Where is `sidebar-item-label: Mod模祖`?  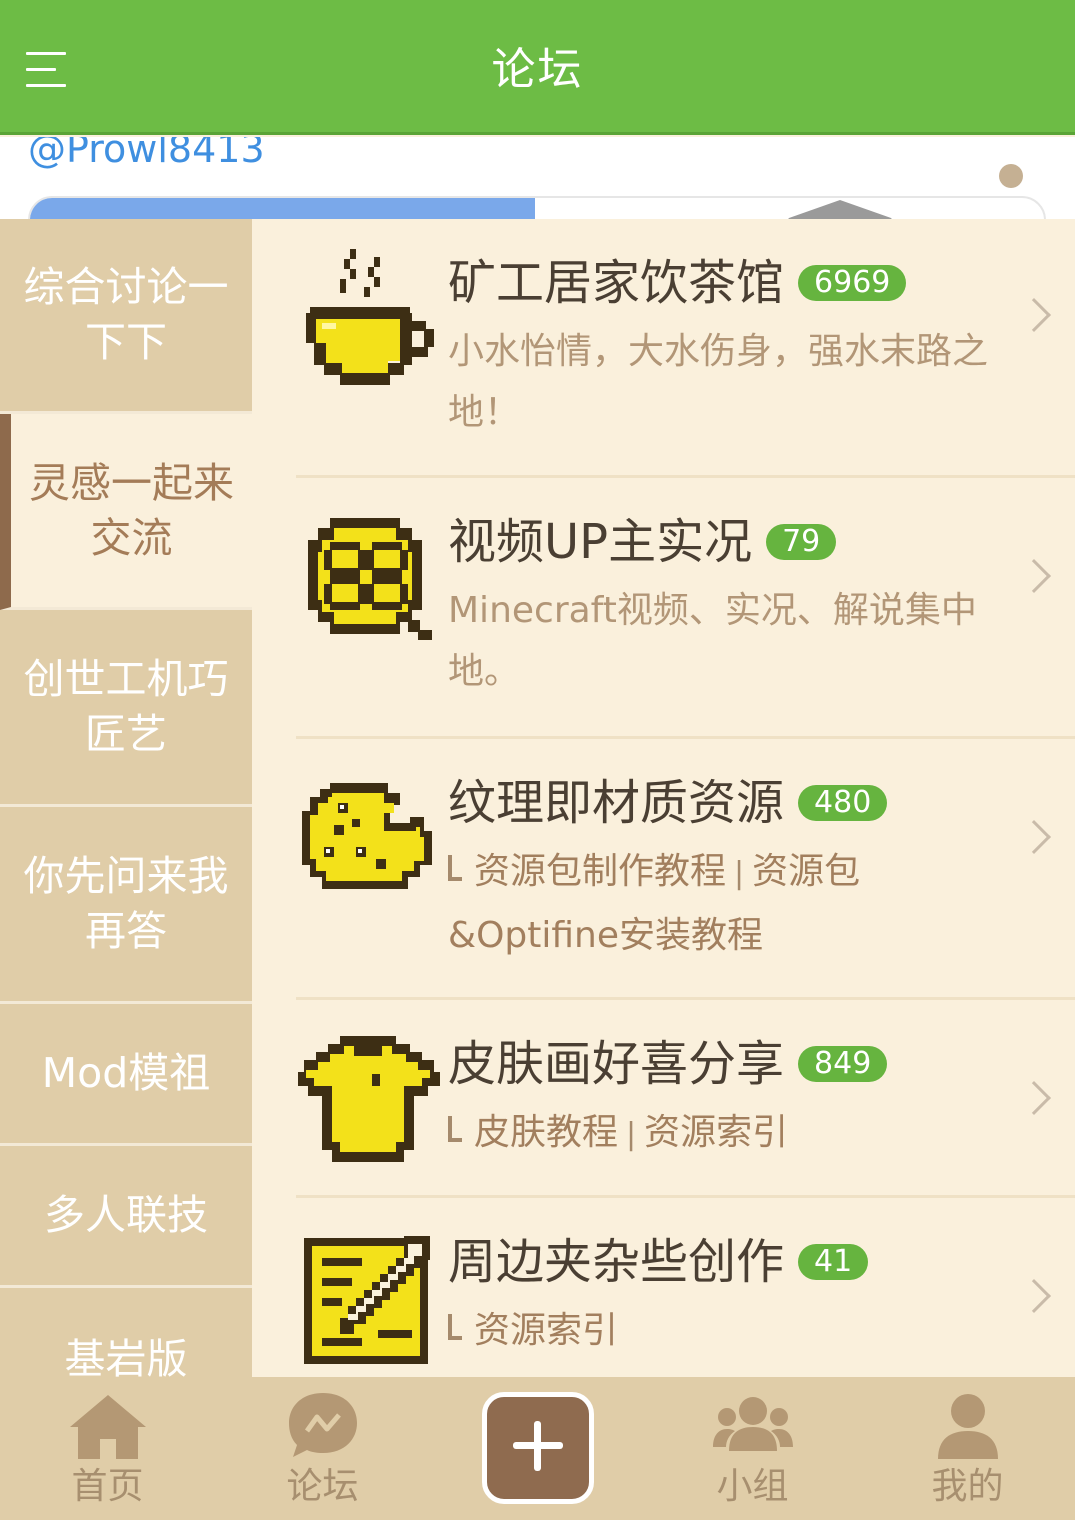
sidebar-item-label: Mod模祖 is located at coordinates (126, 1073).